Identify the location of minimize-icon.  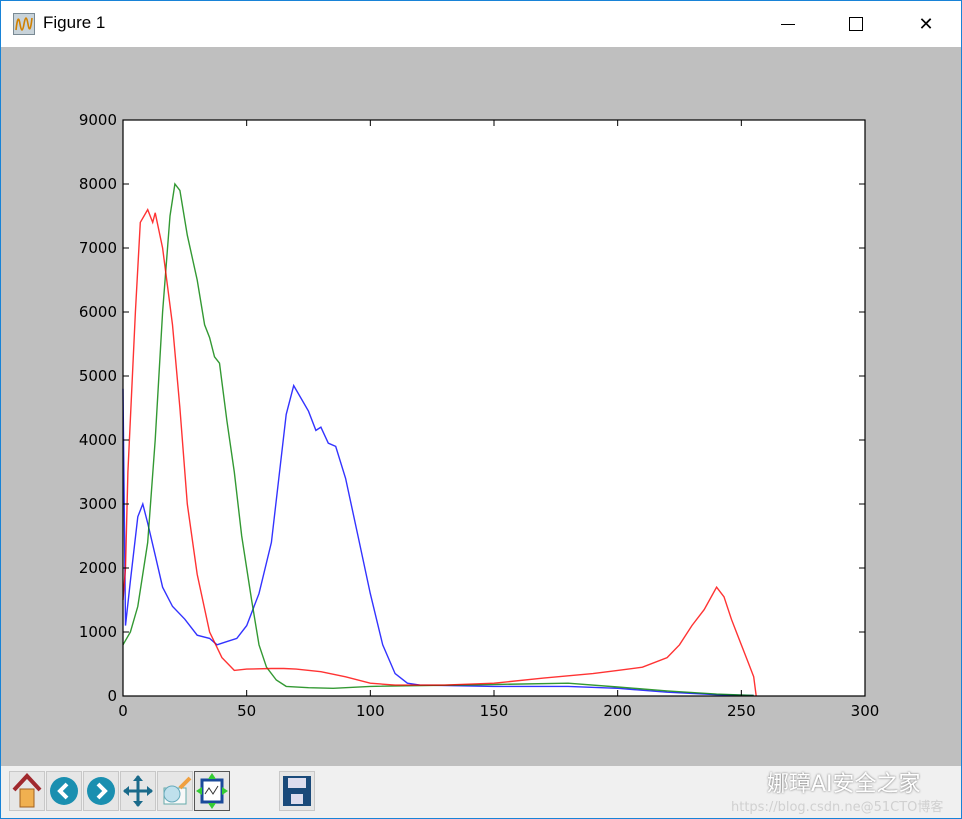
(788, 24).